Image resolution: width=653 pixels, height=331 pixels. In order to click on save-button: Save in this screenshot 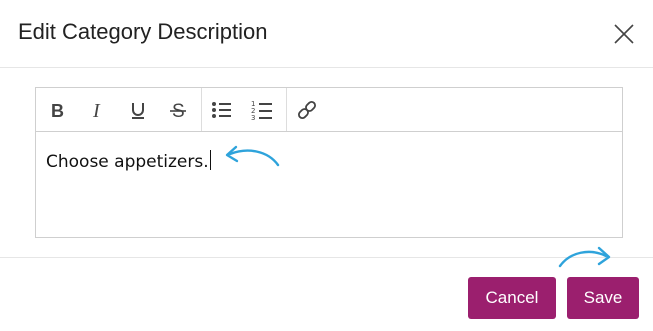, I will do `click(603, 298)`.